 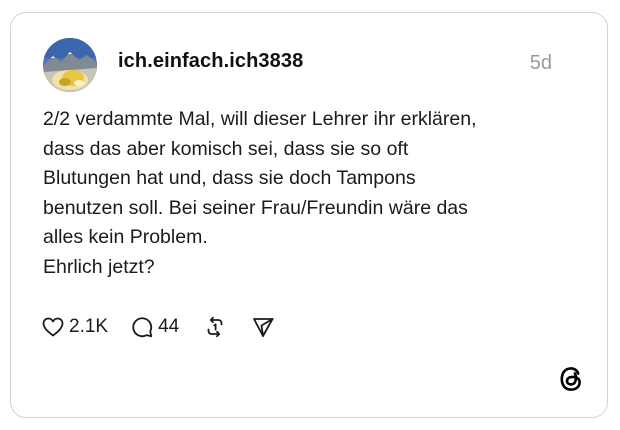 I want to click on share-button, so click(x=263, y=327).